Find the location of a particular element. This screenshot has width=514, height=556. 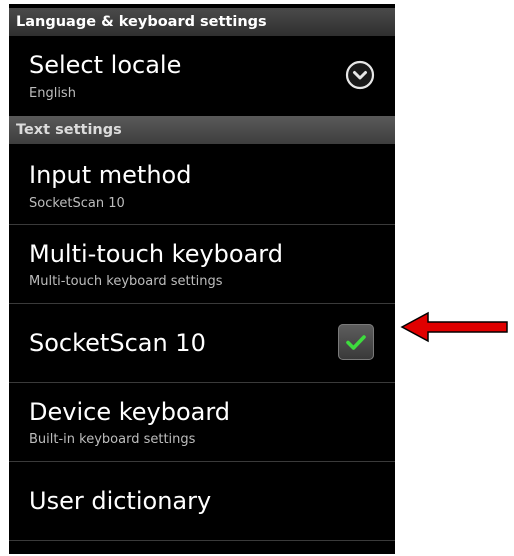

socketscan-checkbox is located at coordinates (356, 342).